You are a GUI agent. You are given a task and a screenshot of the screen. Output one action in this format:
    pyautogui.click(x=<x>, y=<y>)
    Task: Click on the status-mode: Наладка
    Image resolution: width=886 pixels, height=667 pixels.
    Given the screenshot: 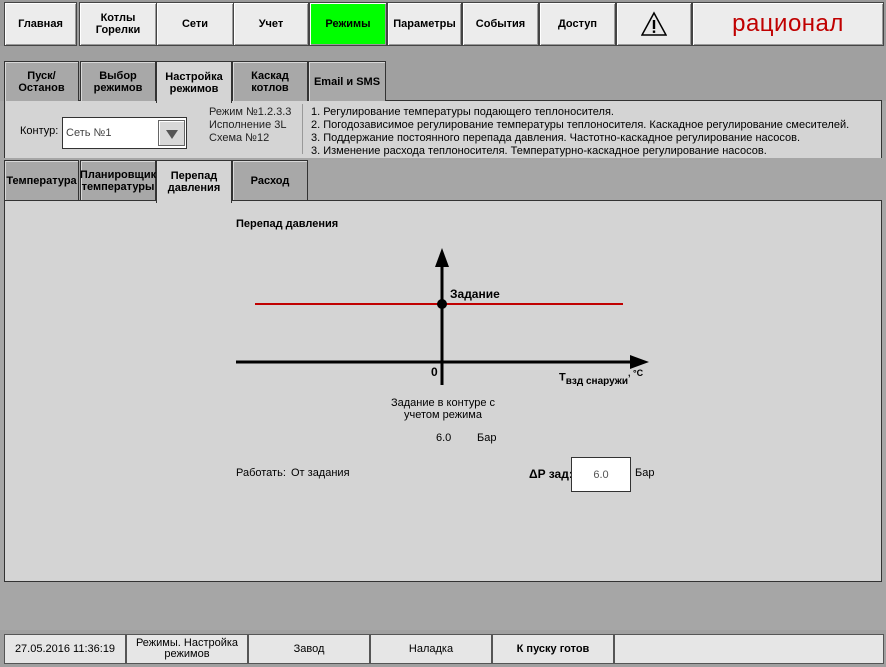 What is the action you would take?
    pyautogui.click(x=431, y=649)
    